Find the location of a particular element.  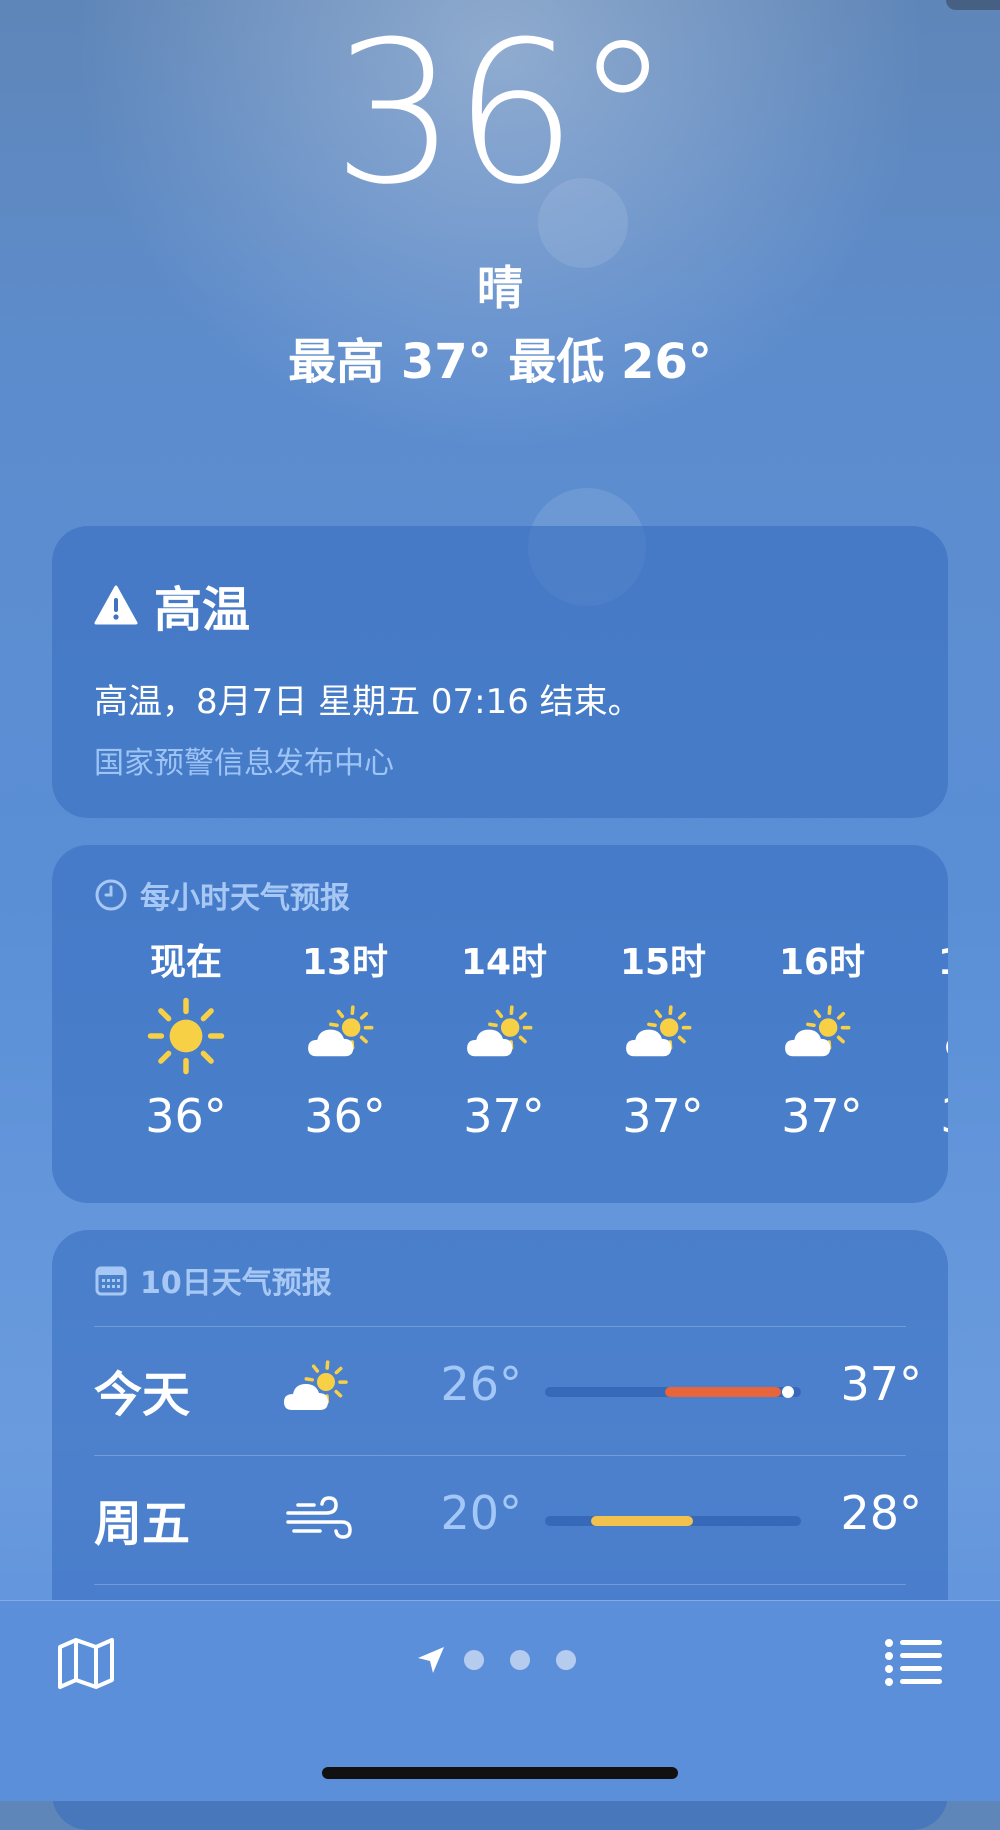

home-indicator is located at coordinates (500, 1773).